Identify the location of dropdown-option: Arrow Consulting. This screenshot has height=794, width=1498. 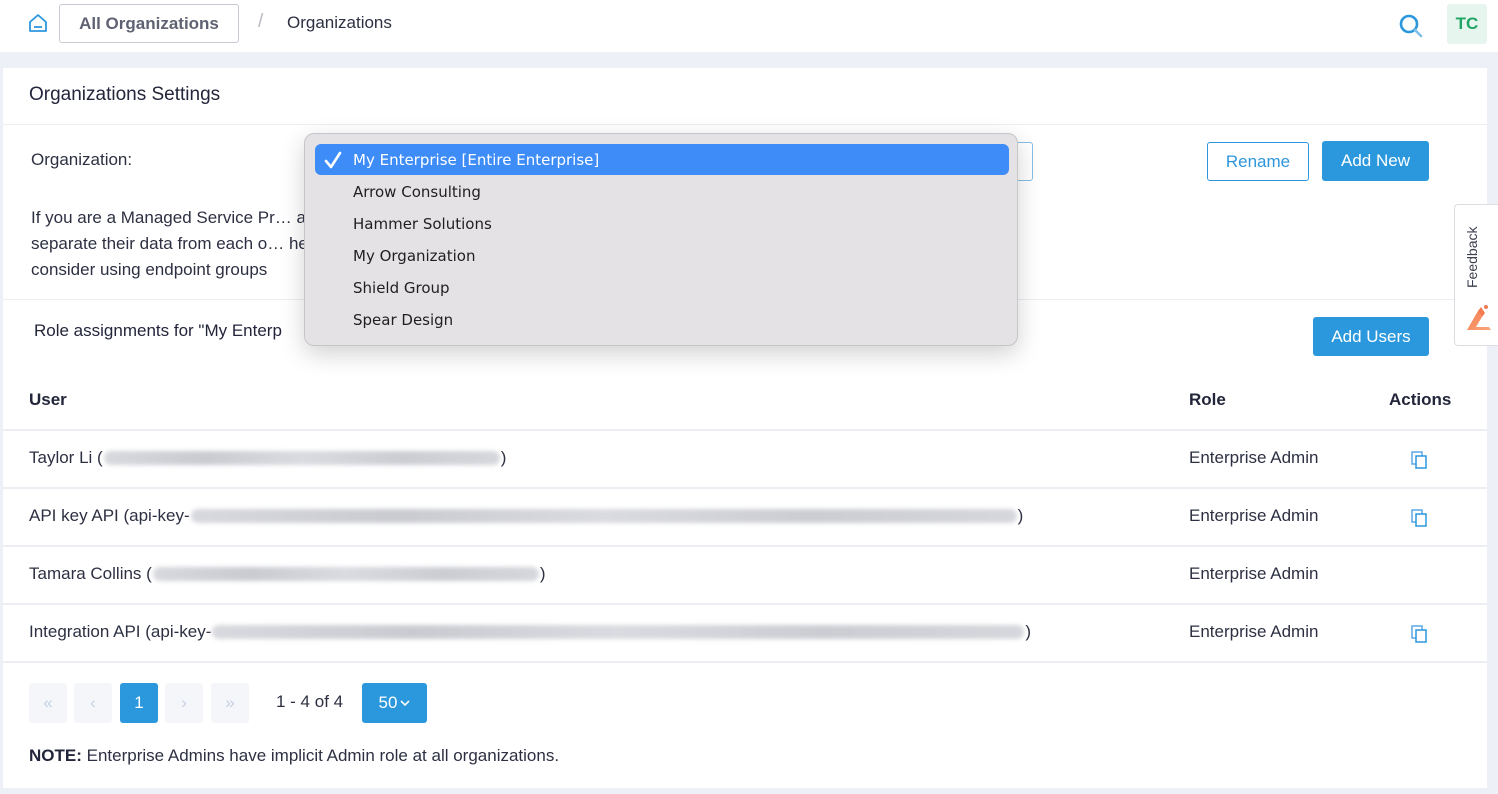
(662, 191).